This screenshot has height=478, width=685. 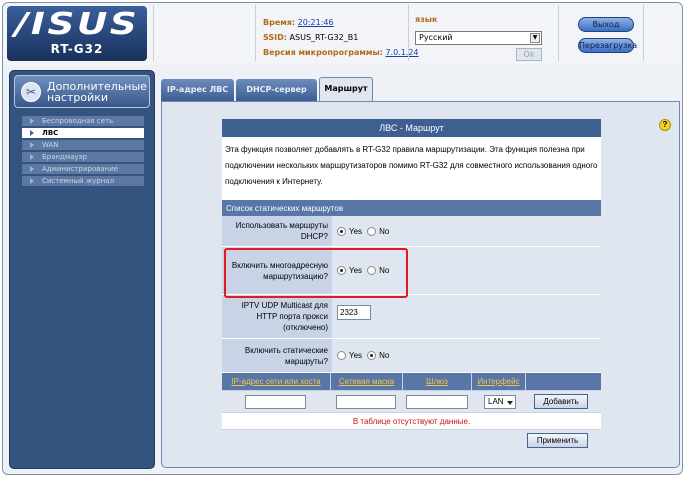 What do you see at coordinates (323, 52) in the screenshot?
I see `firmware-label: Версия микропрограммы:` at bounding box center [323, 52].